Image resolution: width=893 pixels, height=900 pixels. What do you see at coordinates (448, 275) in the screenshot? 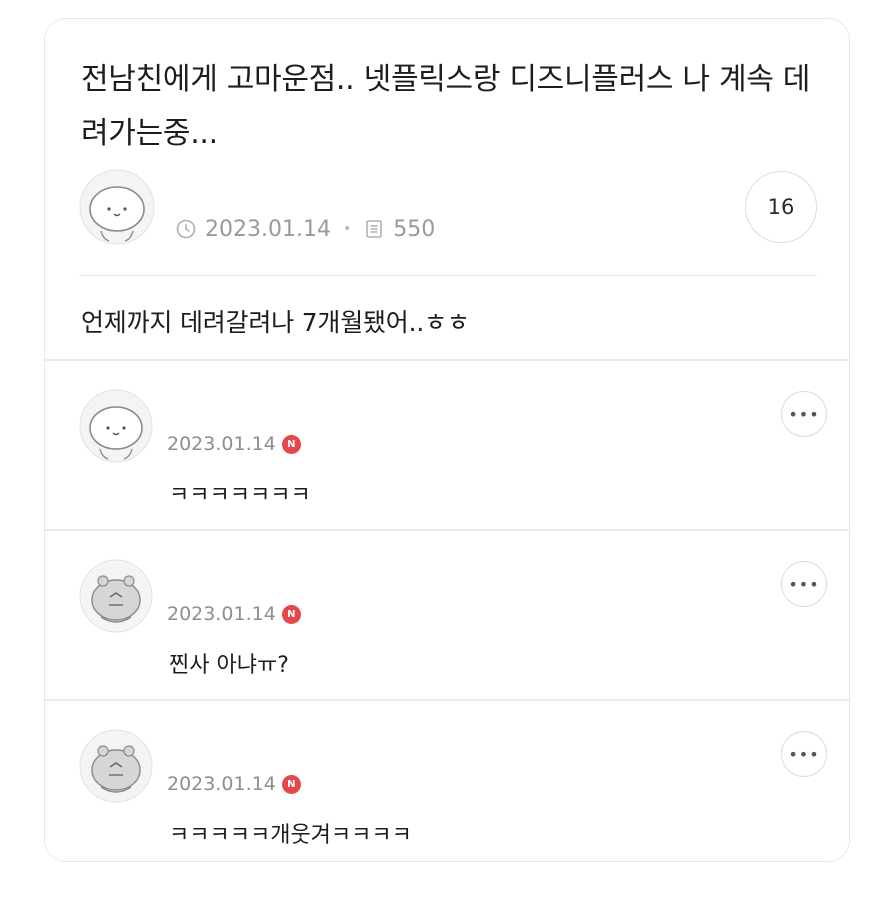
I see `divider` at bounding box center [448, 275].